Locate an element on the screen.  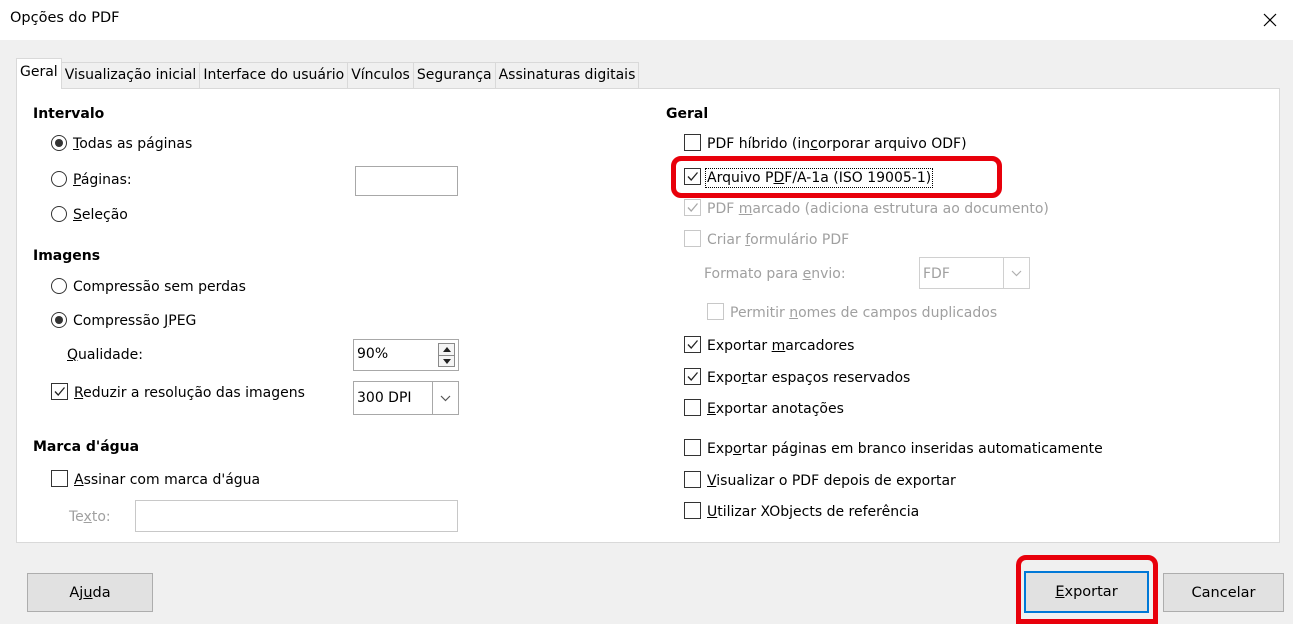
spin-down-icon is located at coordinates (447, 361).